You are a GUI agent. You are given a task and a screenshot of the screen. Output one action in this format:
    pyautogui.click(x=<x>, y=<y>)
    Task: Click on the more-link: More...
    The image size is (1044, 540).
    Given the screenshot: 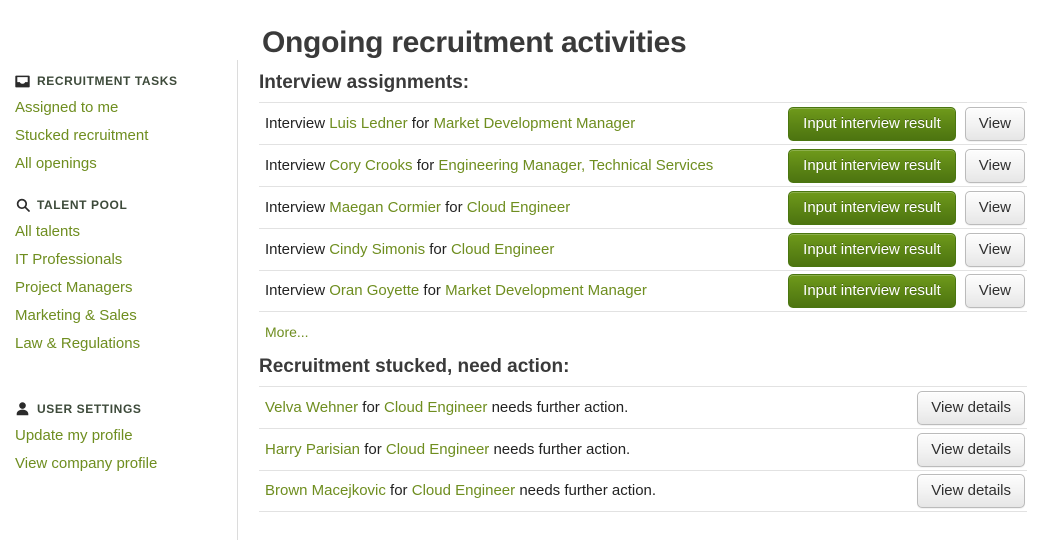 What is the action you would take?
    pyautogui.click(x=287, y=332)
    